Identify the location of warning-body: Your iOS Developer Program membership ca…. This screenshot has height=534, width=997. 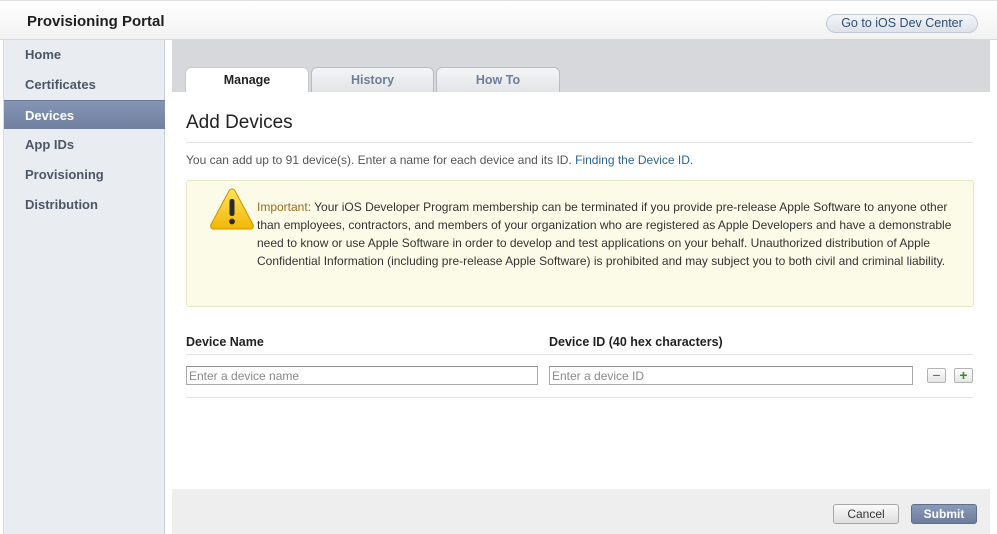
(604, 234).